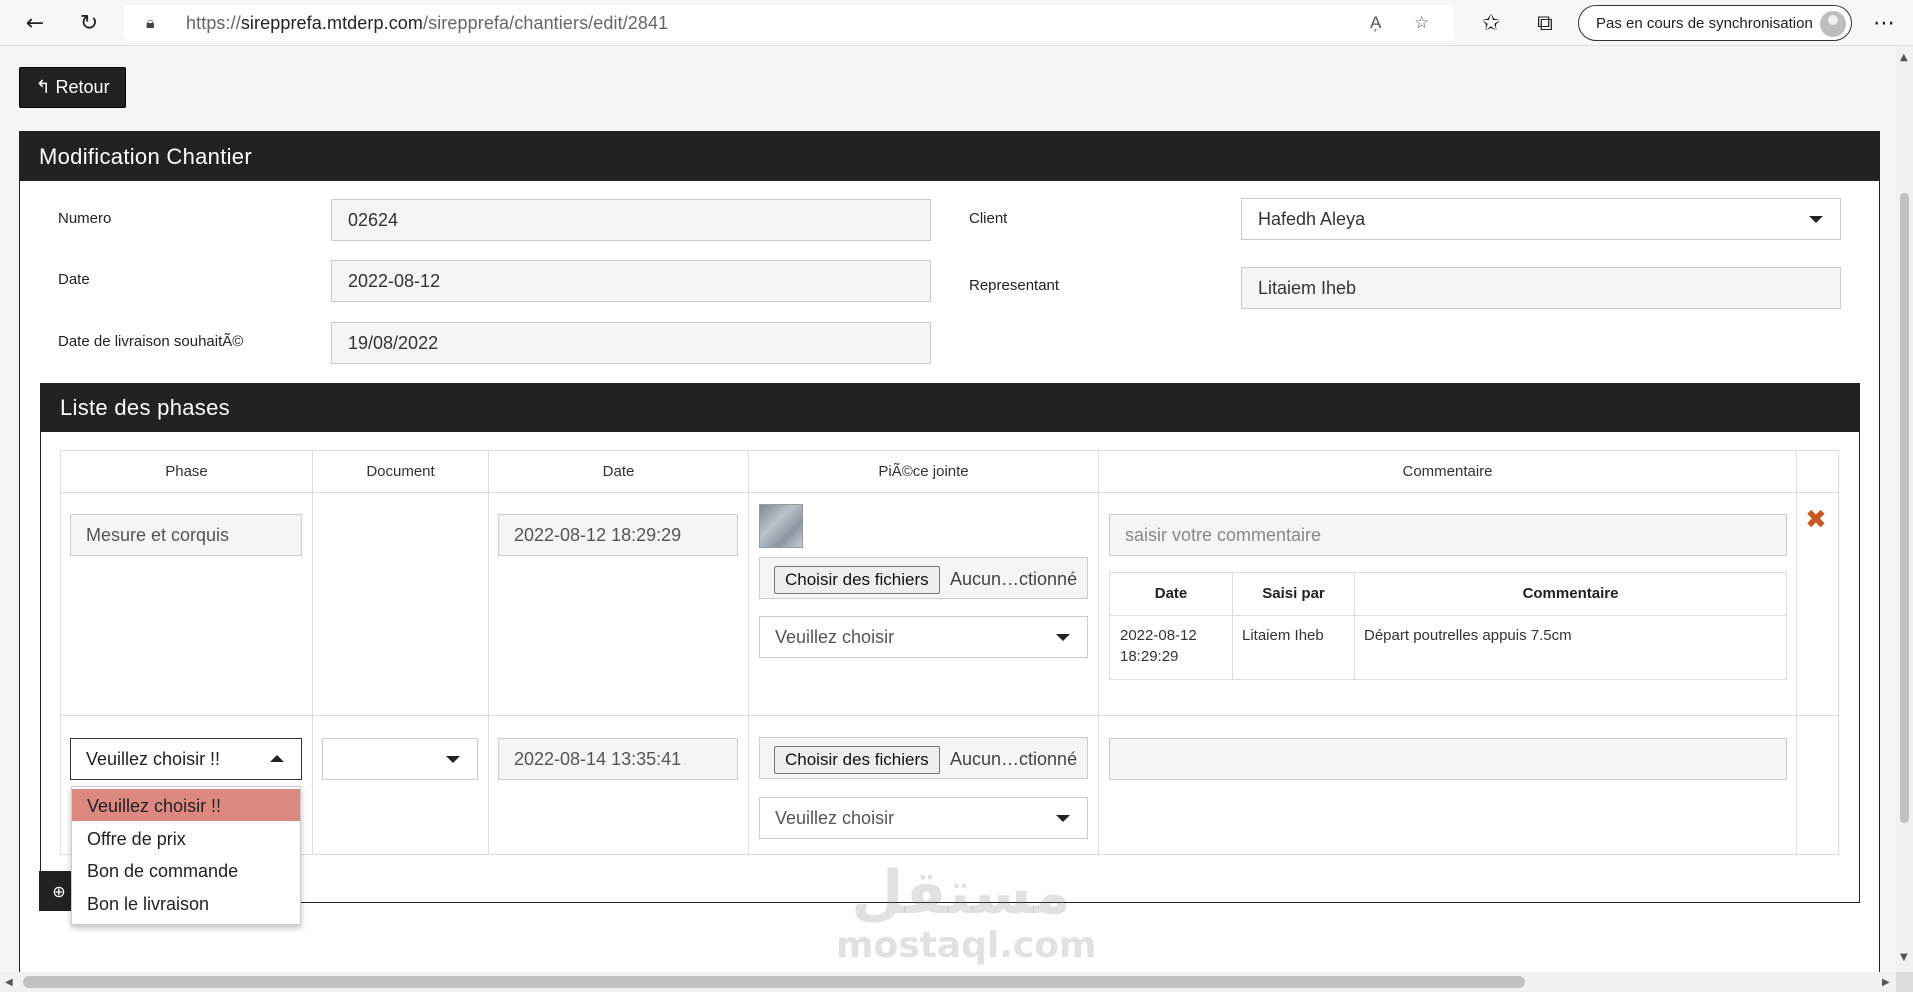 The width and height of the screenshot is (1913, 992). I want to click on document-select, so click(400, 759).